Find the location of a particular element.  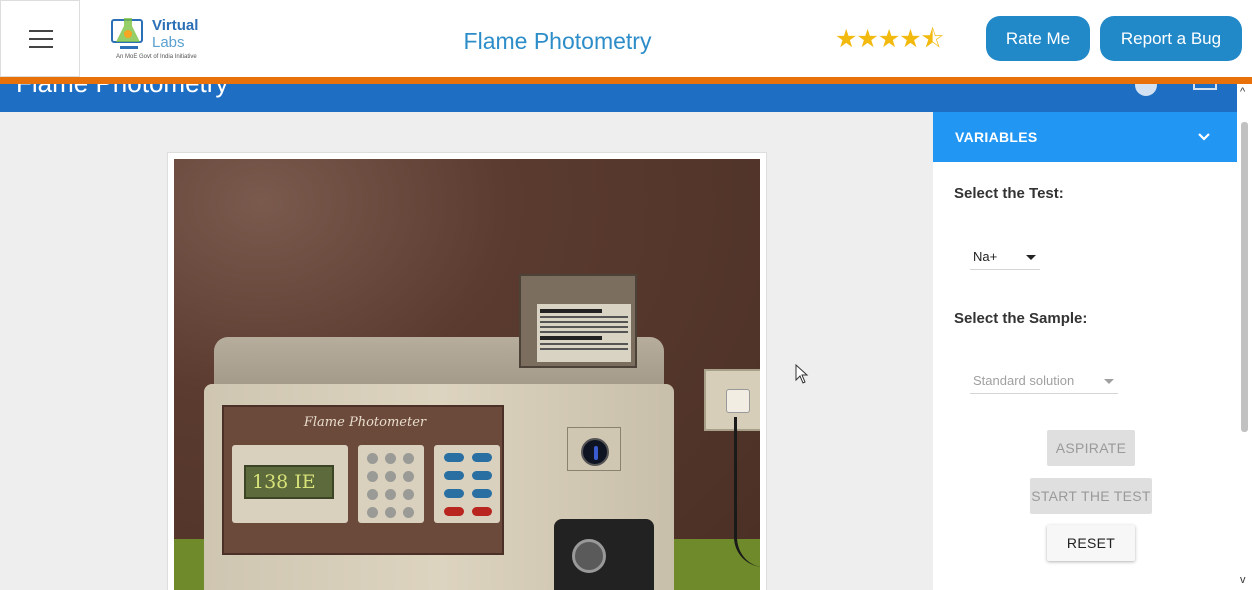

reset-button: RESET is located at coordinates (1091, 543).